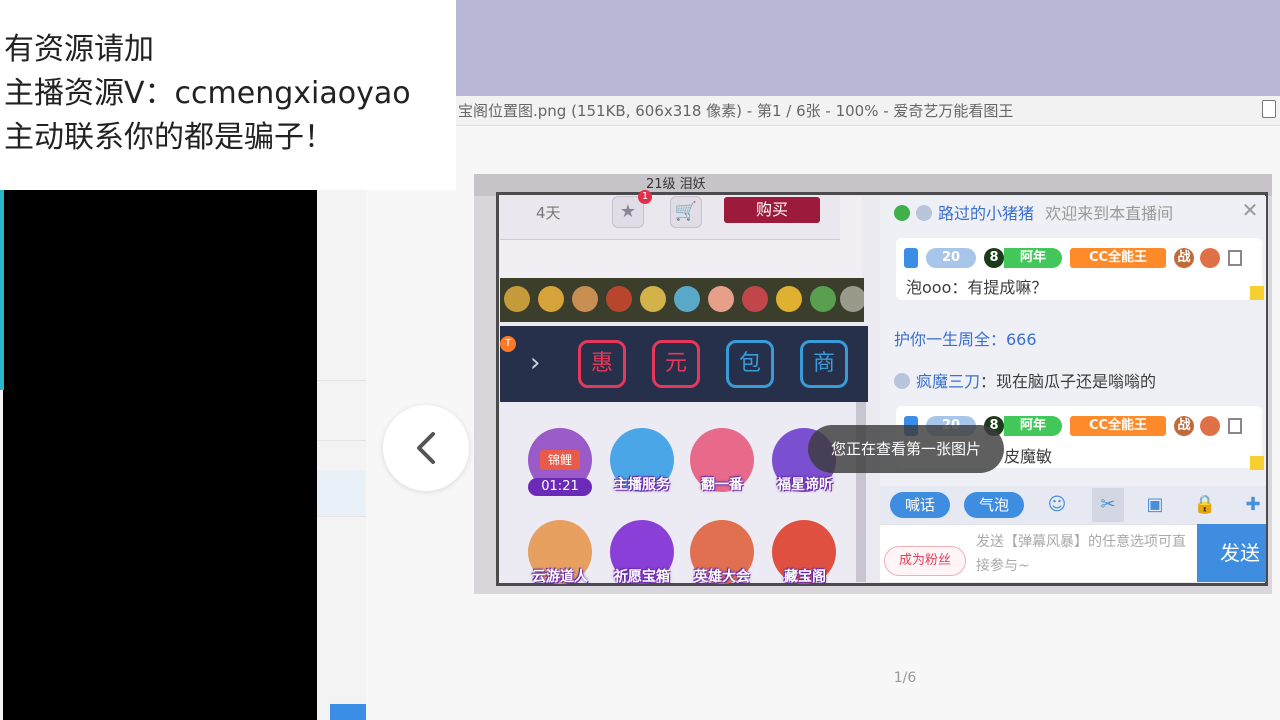 This screenshot has height=720, width=1280. I want to click on shout-button: 喊话, so click(920, 505).